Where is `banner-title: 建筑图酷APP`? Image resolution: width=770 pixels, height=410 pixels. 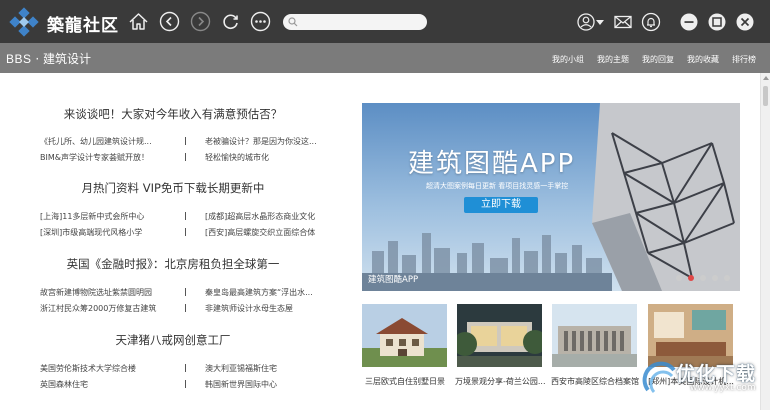 banner-title: 建筑图酷APP is located at coordinates (492, 164).